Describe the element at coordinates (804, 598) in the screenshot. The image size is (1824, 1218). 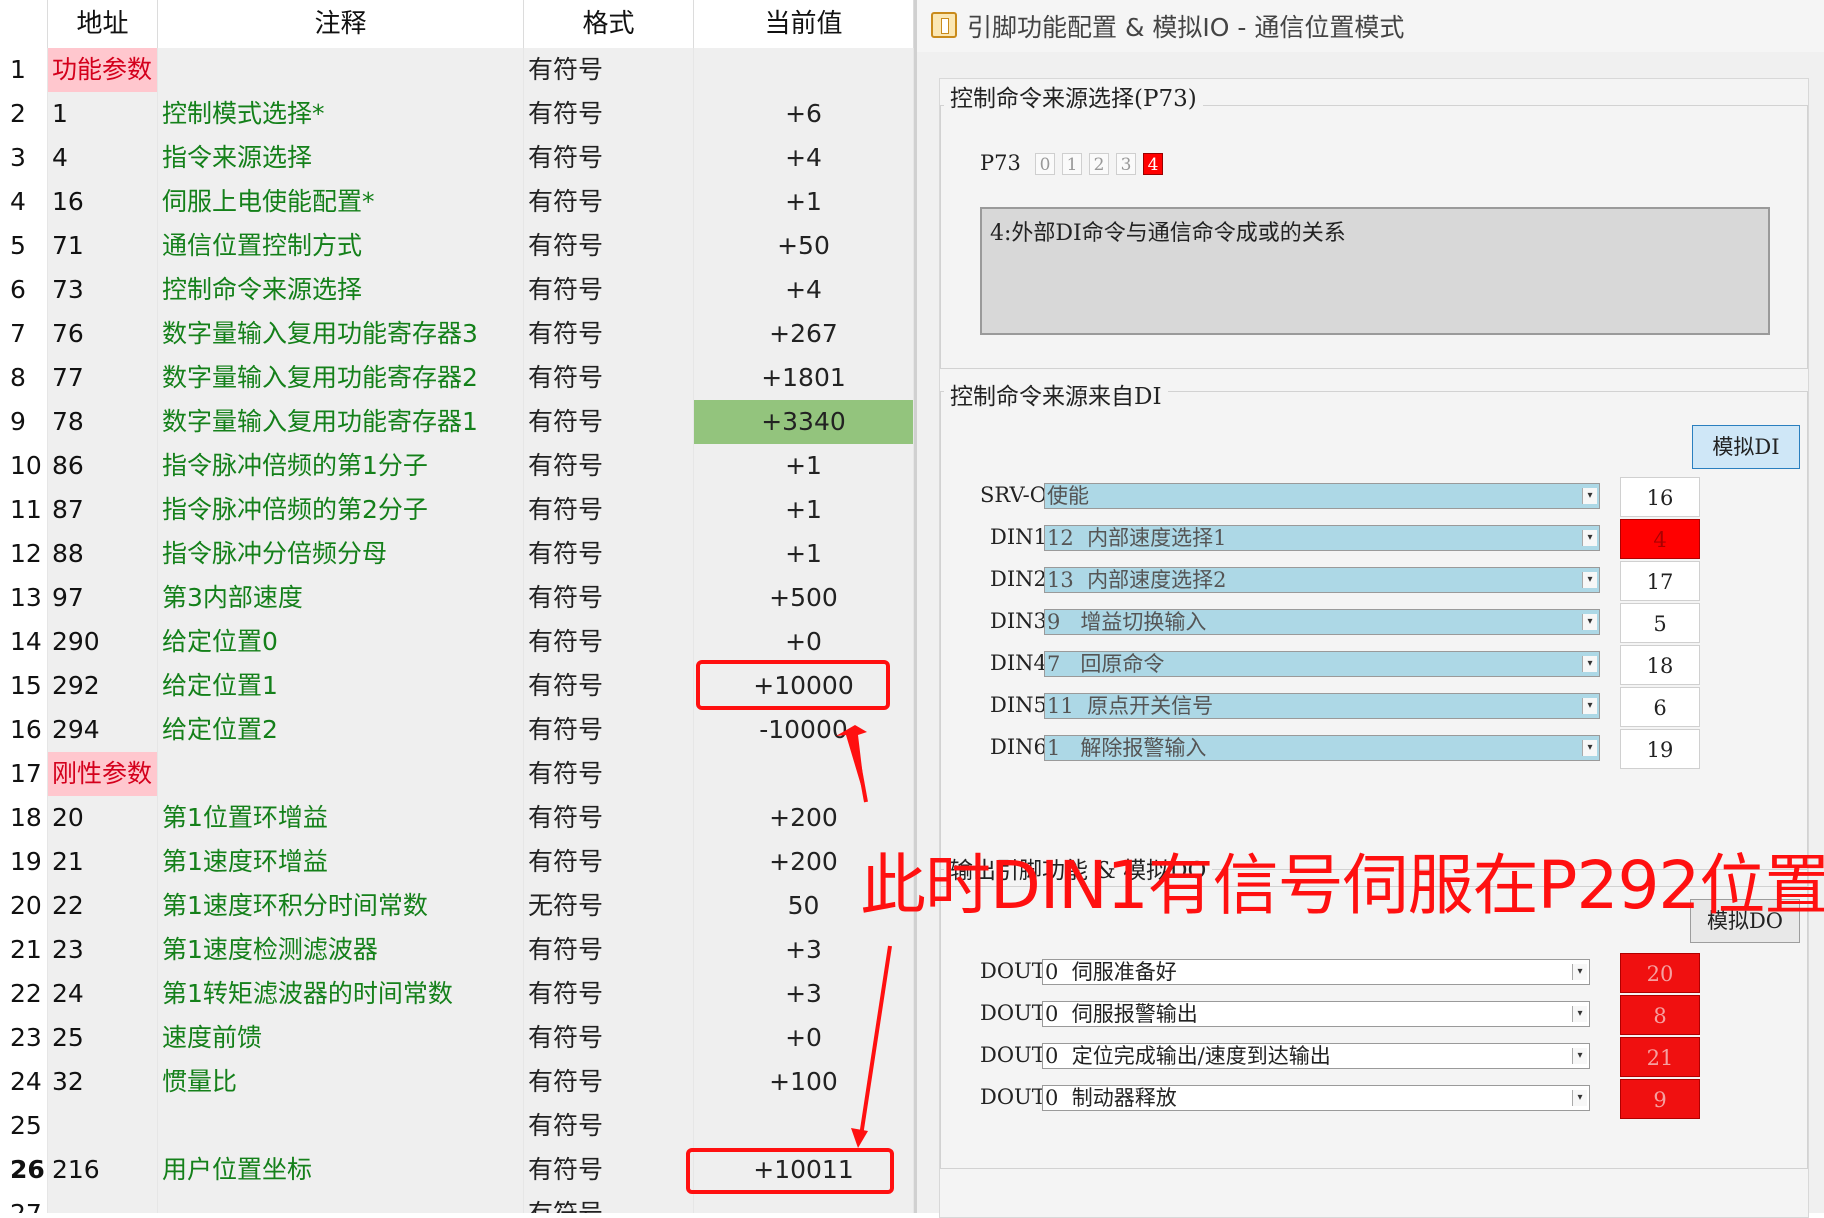
I see `cell-value: +500` at that location.